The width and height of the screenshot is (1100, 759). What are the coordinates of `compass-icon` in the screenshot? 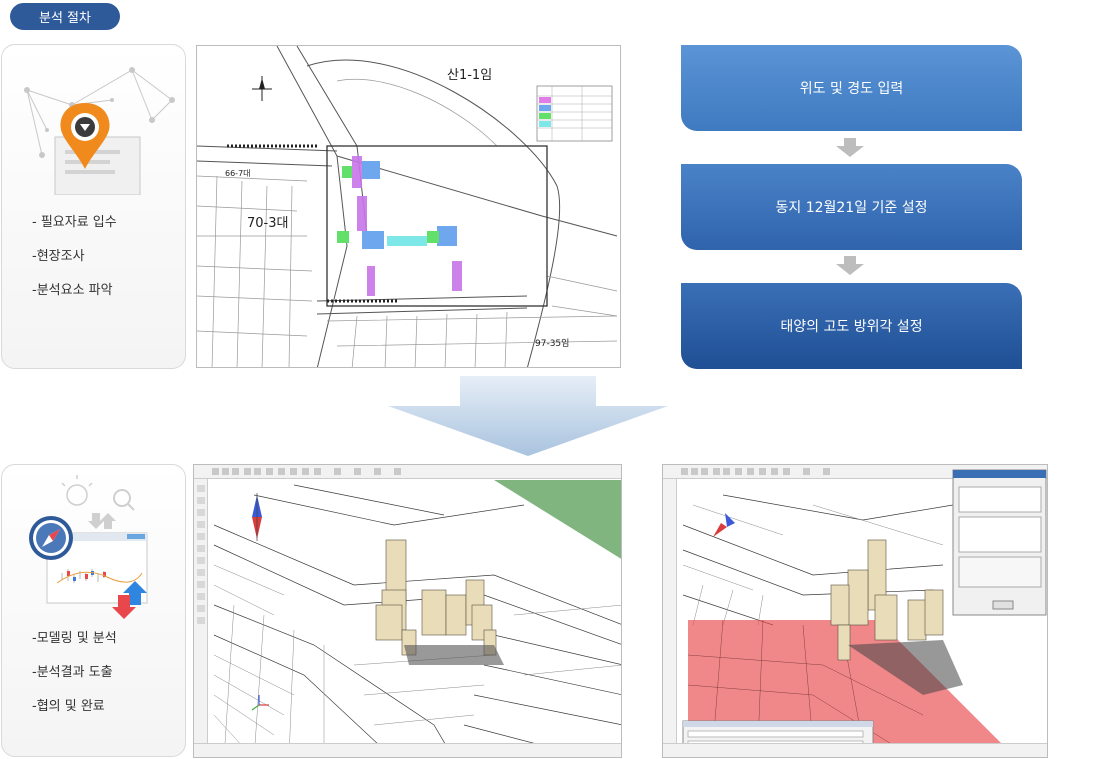 It's located at (51, 538).